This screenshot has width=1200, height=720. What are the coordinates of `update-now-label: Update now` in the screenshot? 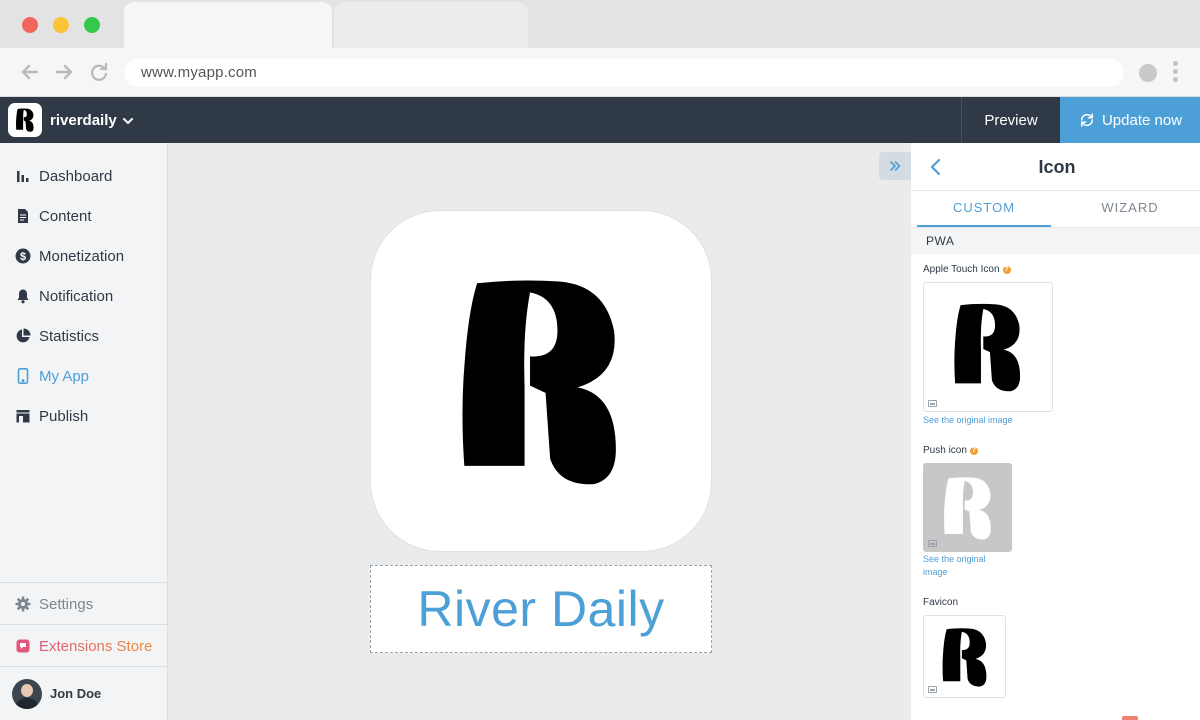 It's located at (1142, 120).